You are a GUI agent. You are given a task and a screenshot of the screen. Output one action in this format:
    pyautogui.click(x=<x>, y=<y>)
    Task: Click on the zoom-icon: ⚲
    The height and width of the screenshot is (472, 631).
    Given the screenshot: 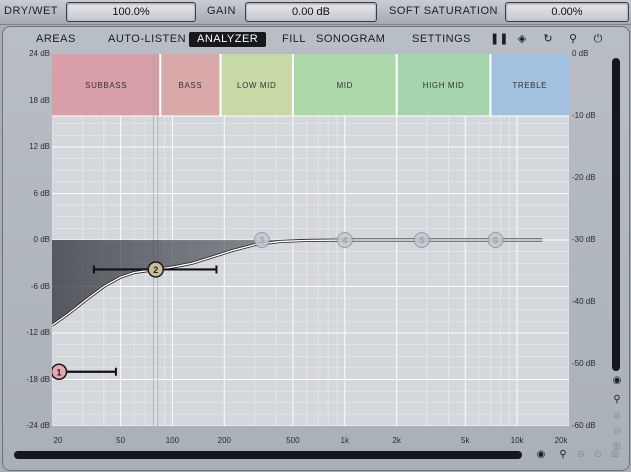 What is the action you would take?
    pyautogui.click(x=573, y=39)
    